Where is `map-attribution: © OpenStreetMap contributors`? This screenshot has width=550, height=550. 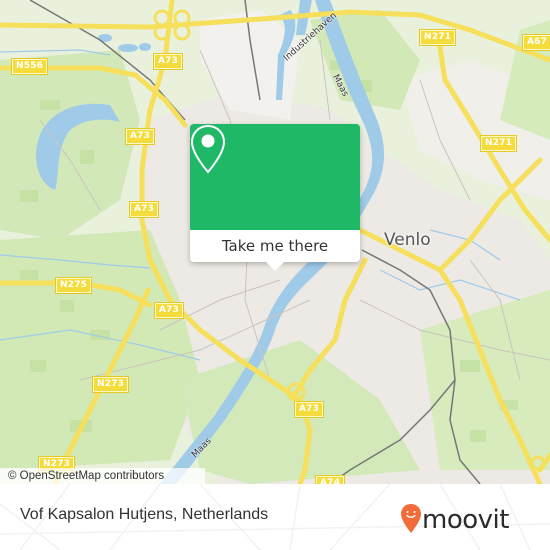
map-attribution: © OpenStreetMap contributors is located at coordinates (102, 476).